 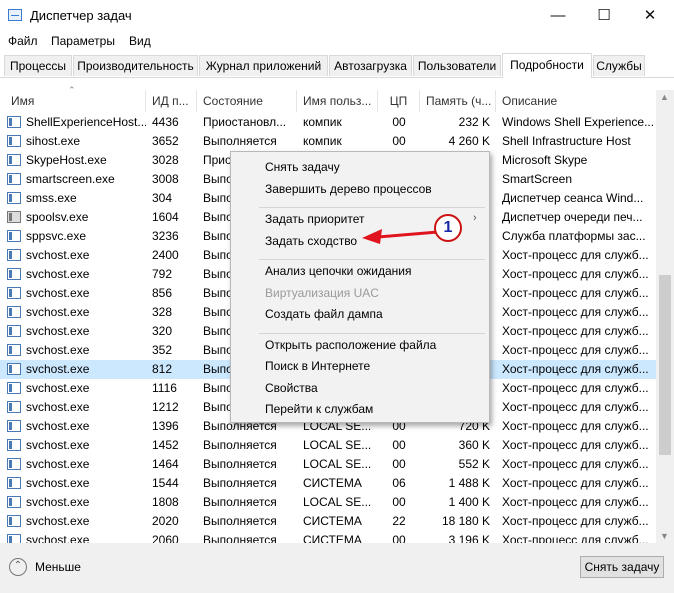 I want to click on tab-processes: Процессы, so click(x=38, y=65).